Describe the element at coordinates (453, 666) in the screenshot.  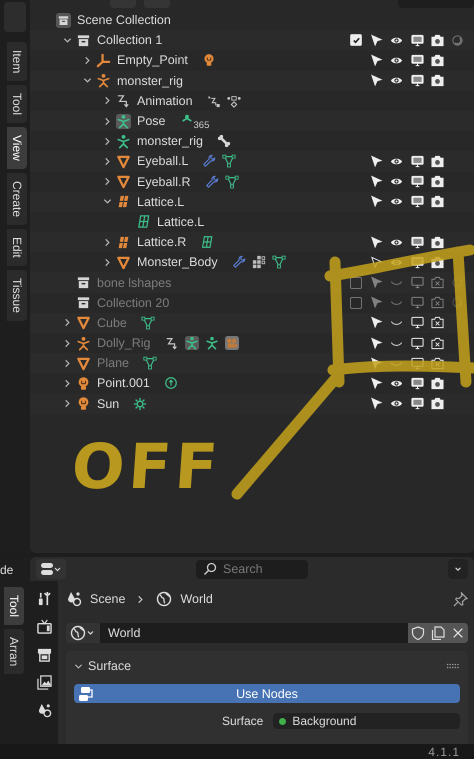
I see `grip-icon` at that location.